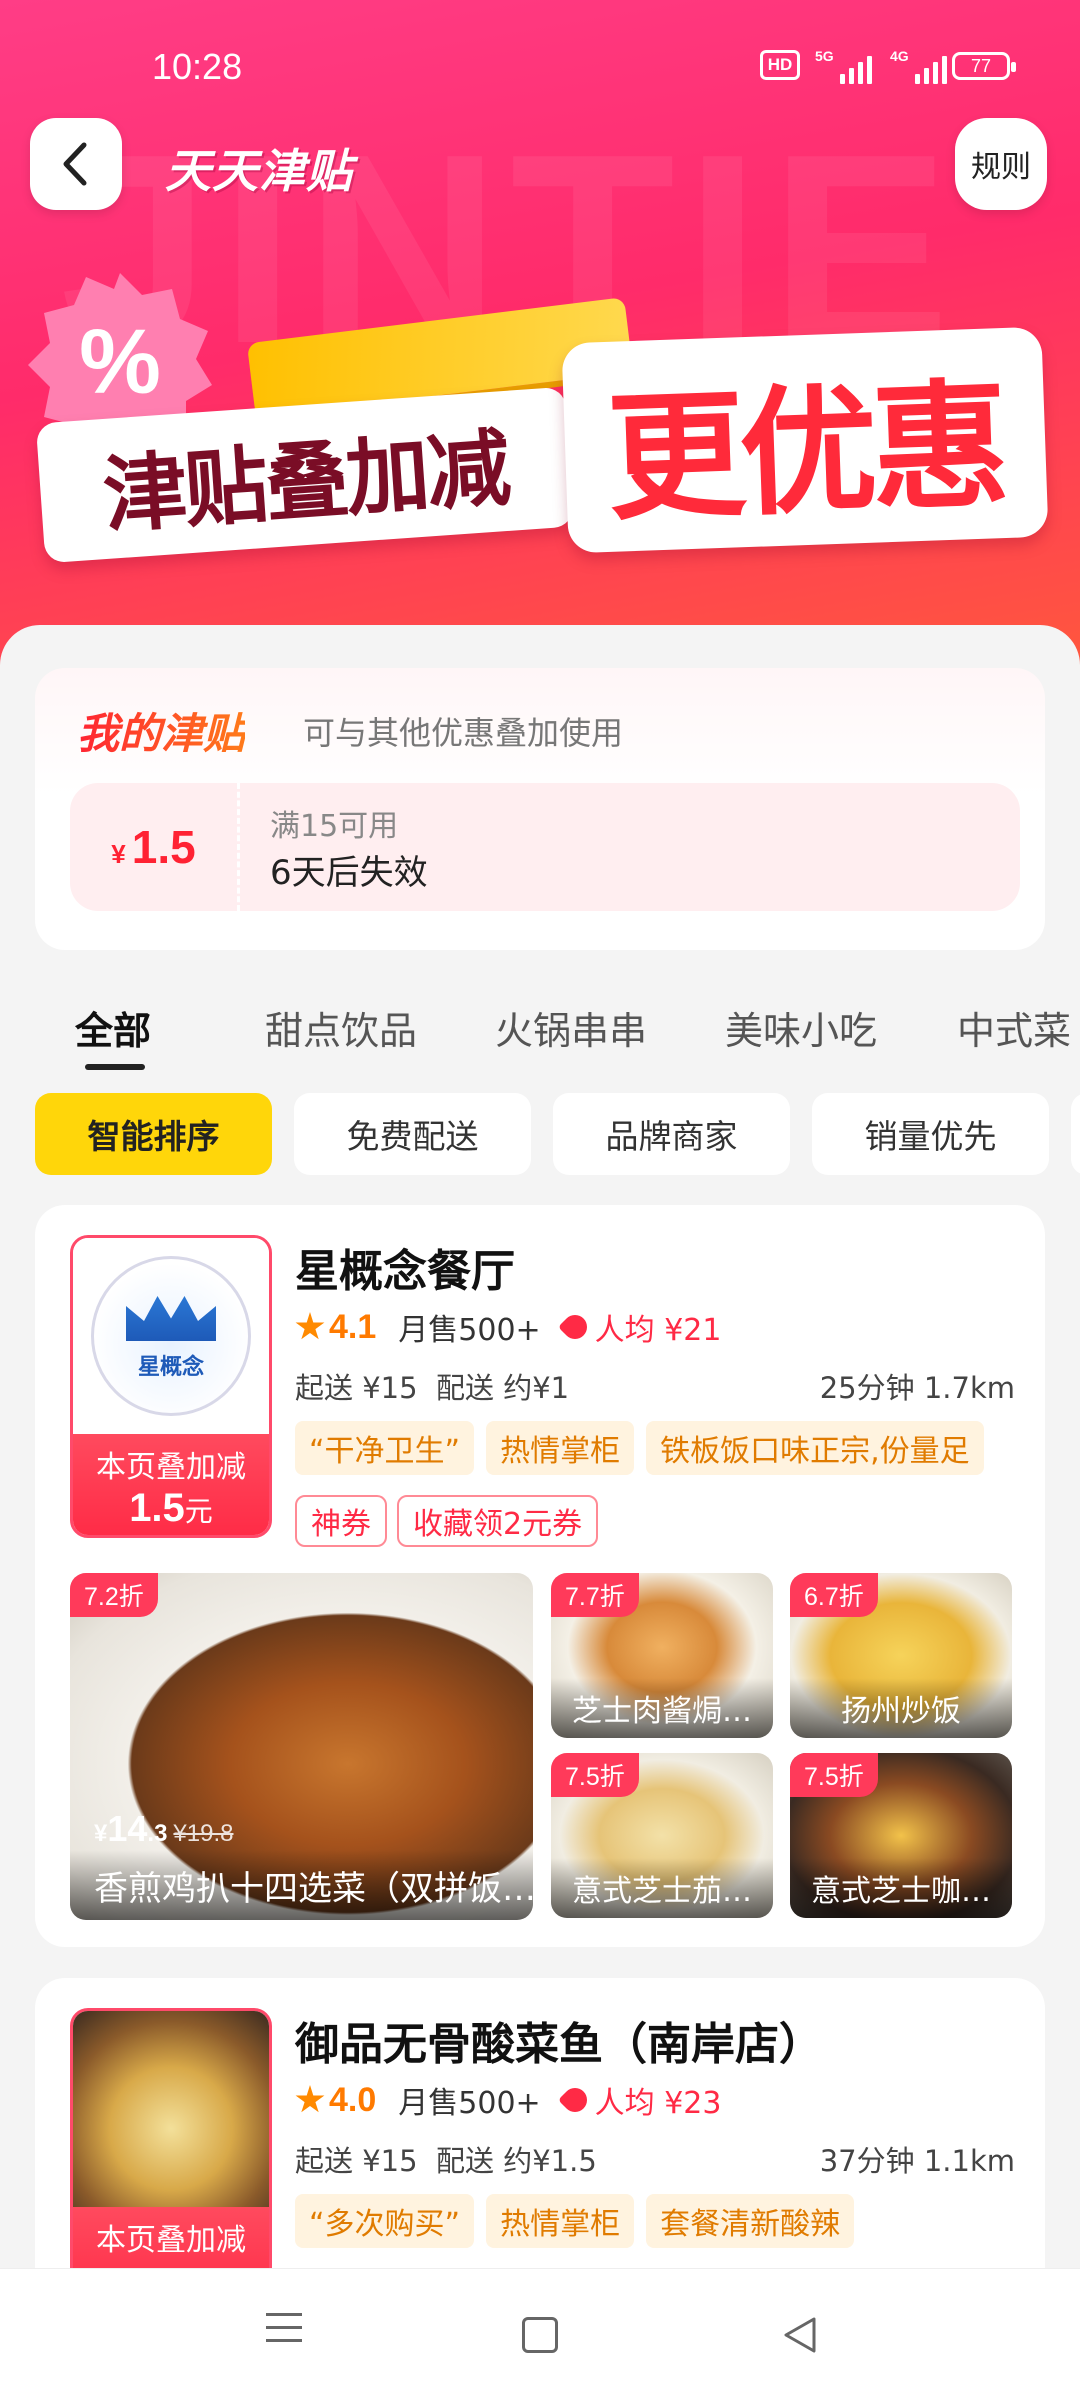 The height and width of the screenshot is (2400, 1080). What do you see at coordinates (918, 66) in the screenshot?
I see `signal-4g-icon: 4G` at bounding box center [918, 66].